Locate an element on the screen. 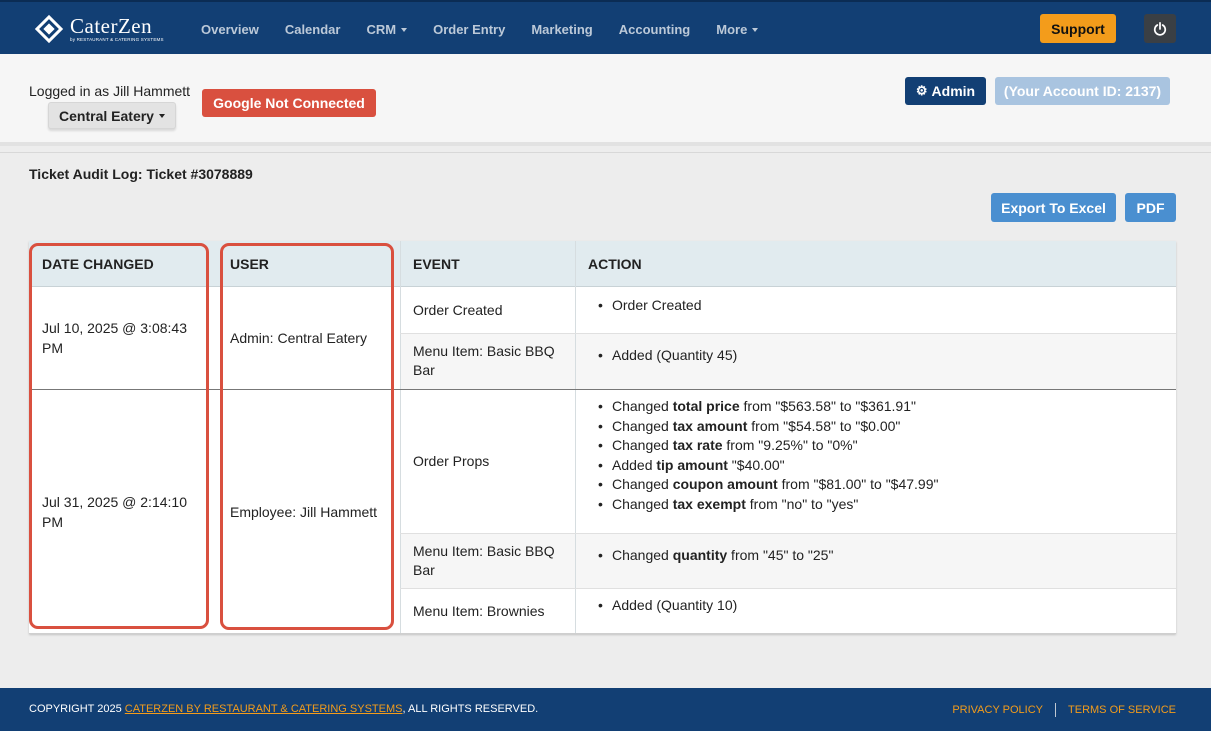 The width and height of the screenshot is (1211, 731). header-event: EVENT is located at coordinates (436, 264).